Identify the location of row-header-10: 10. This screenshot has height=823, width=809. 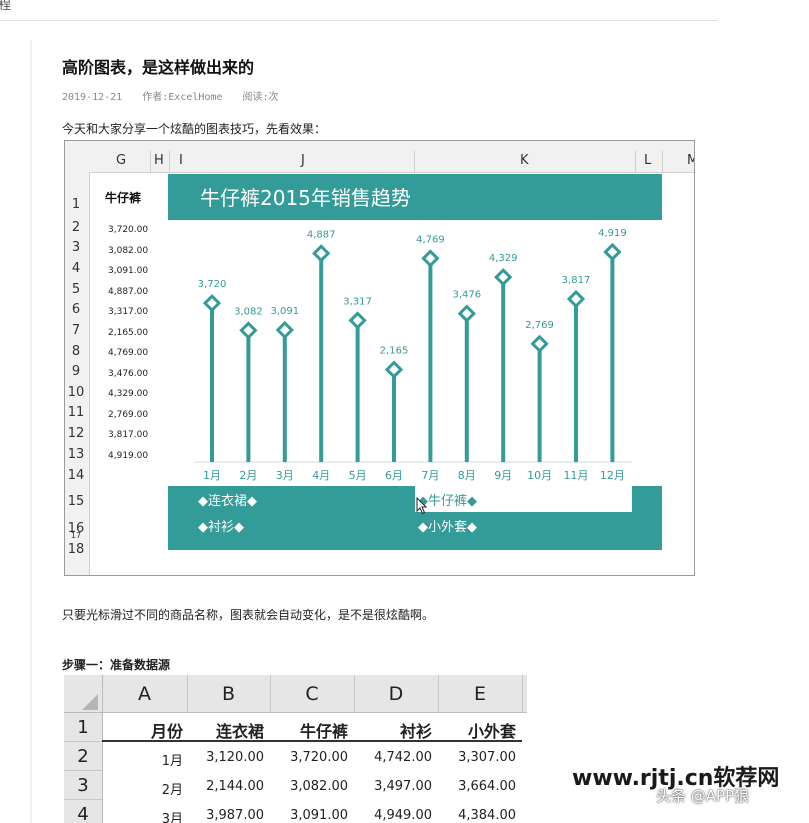
(76, 392).